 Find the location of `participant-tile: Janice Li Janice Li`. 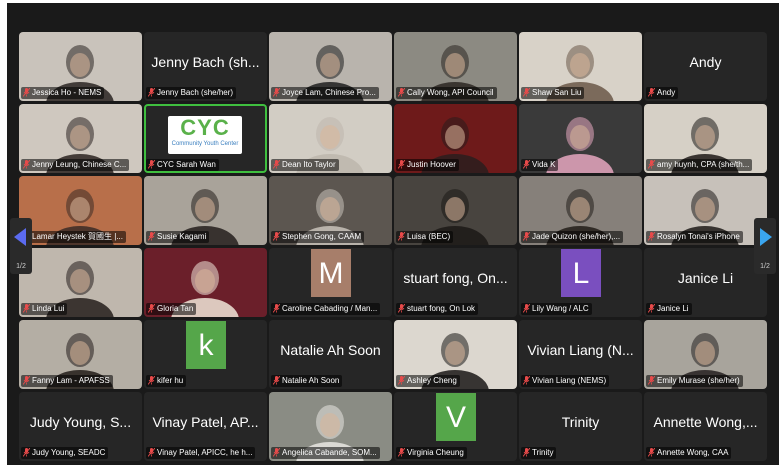

participant-tile: Janice Li Janice Li is located at coordinates (705, 282).